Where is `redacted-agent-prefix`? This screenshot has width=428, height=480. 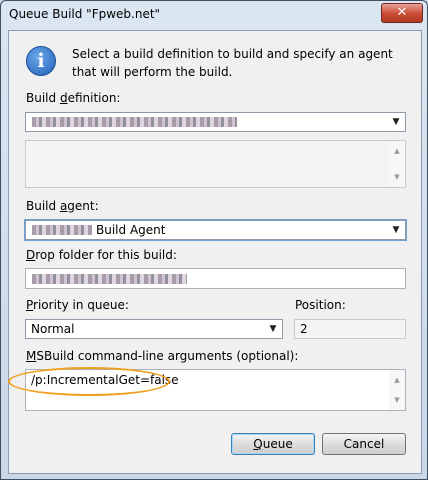 redacted-agent-prefix is located at coordinates (62, 230).